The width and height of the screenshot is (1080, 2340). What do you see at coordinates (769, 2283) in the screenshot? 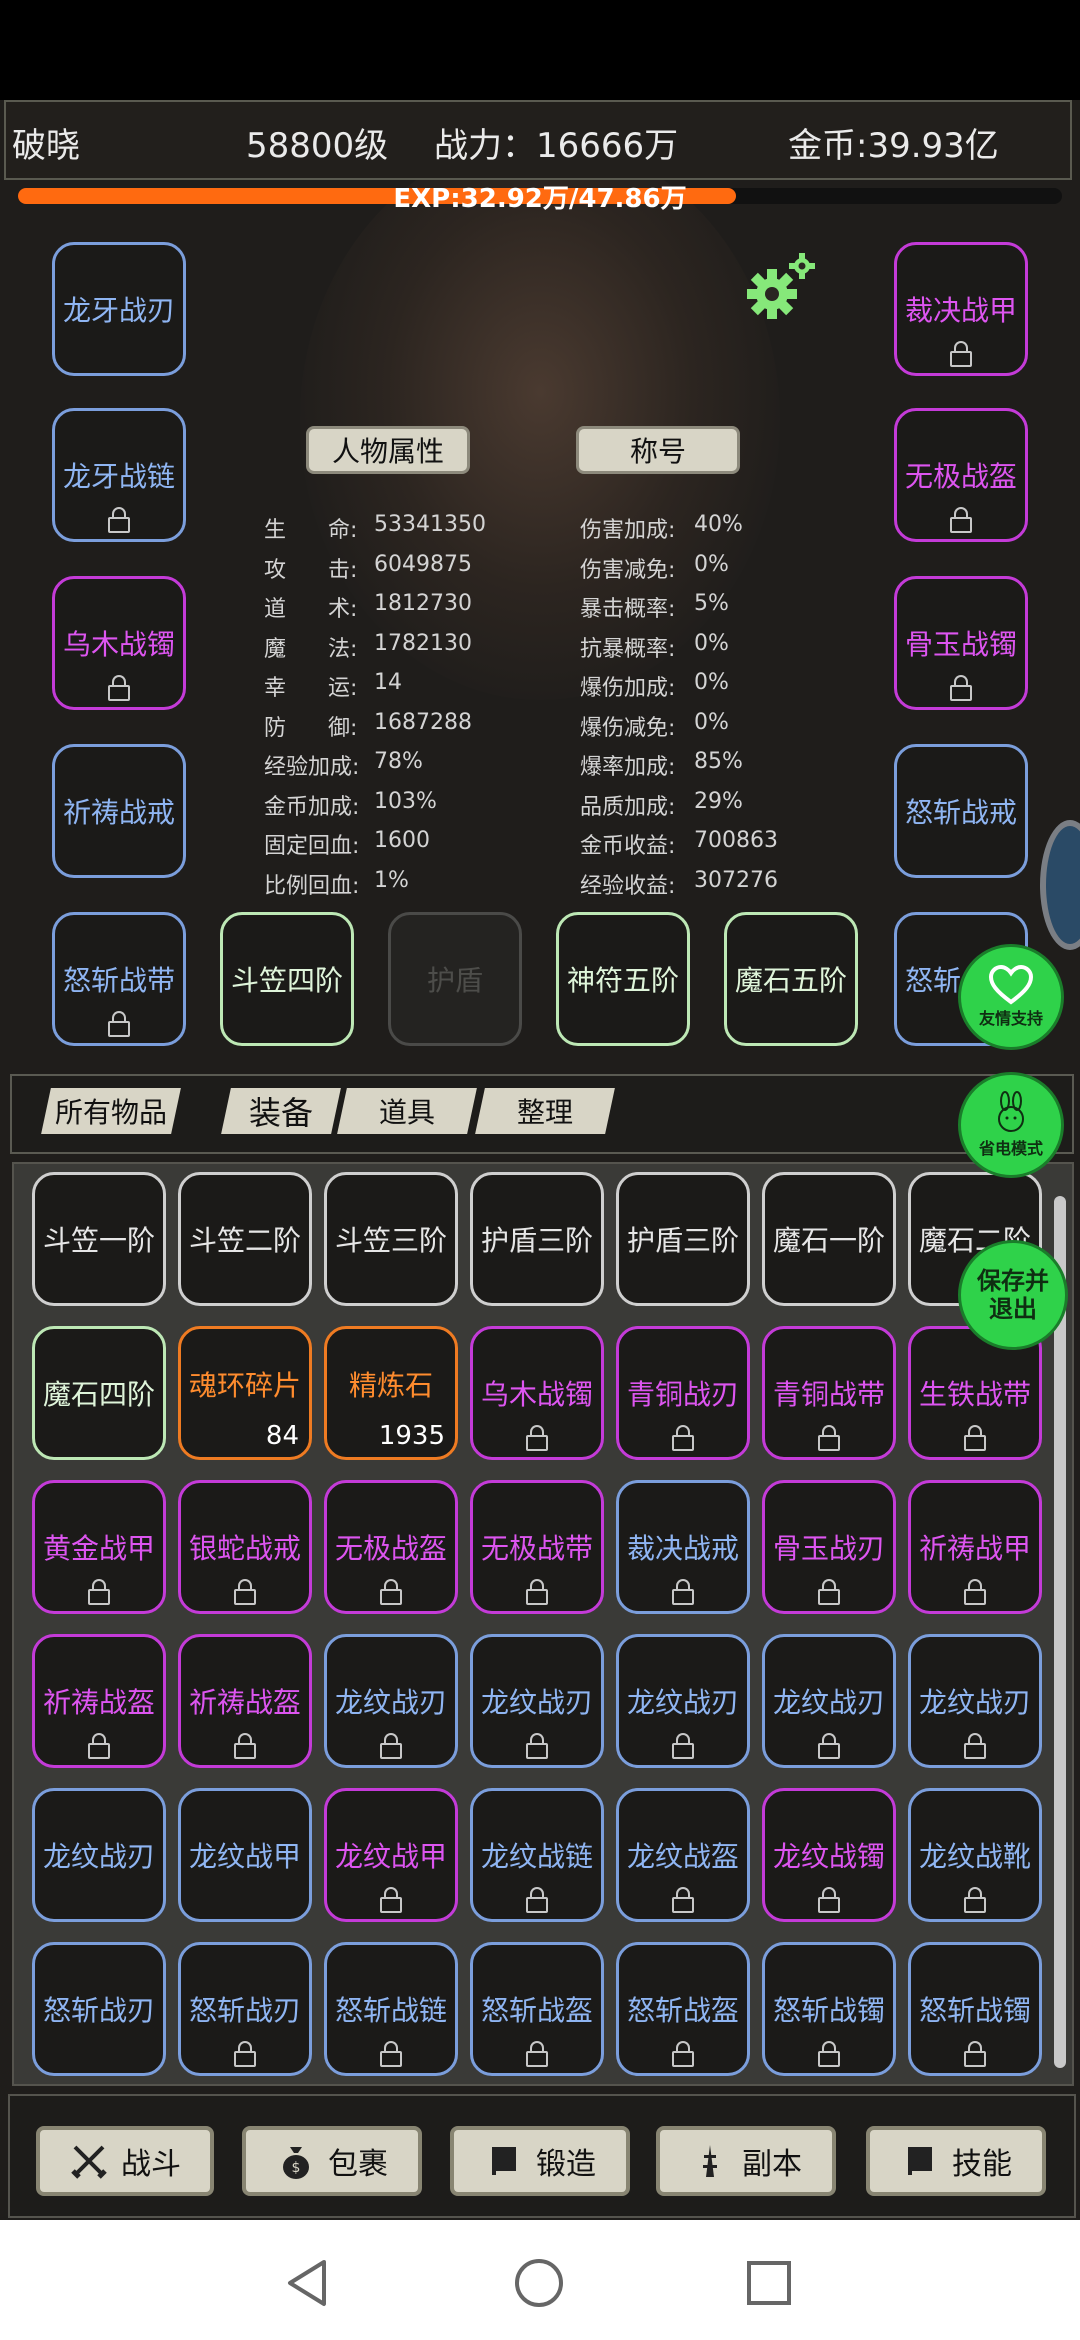
I see `recents-icon` at bounding box center [769, 2283].